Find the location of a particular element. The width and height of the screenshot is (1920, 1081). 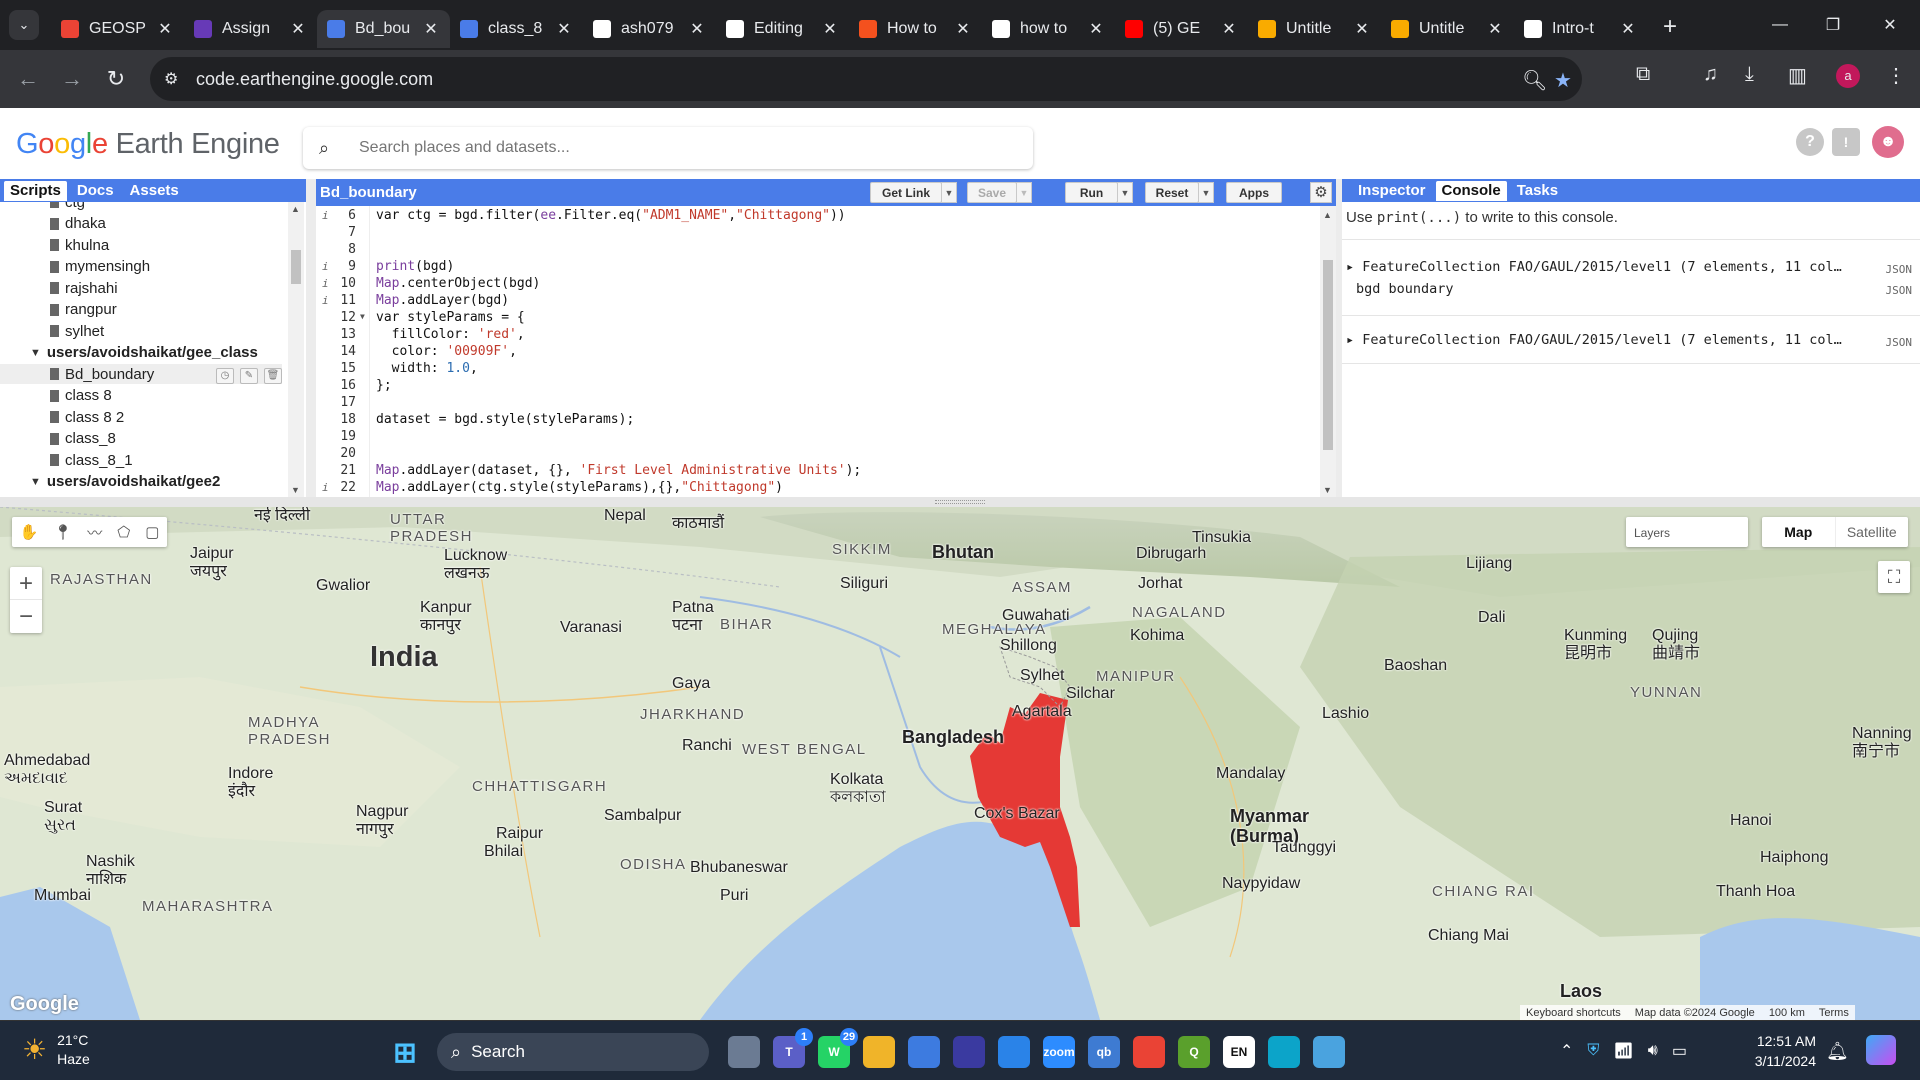

code-line: Map.addLayer(bgd) is located at coordinates (442, 301).